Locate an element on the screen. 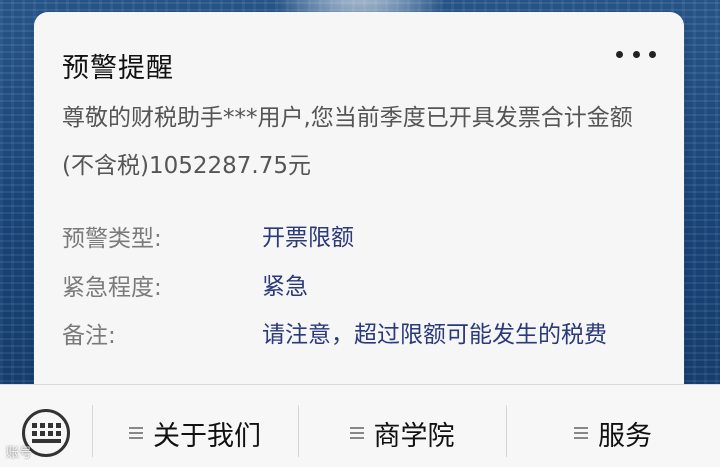  menu-item-label: 服务 is located at coordinates (625, 436).